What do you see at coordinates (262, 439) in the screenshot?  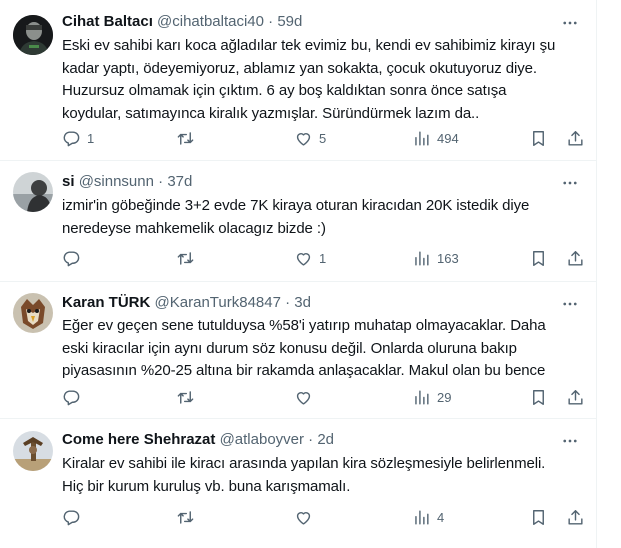 I see `author-handle: @atlaboyver` at bounding box center [262, 439].